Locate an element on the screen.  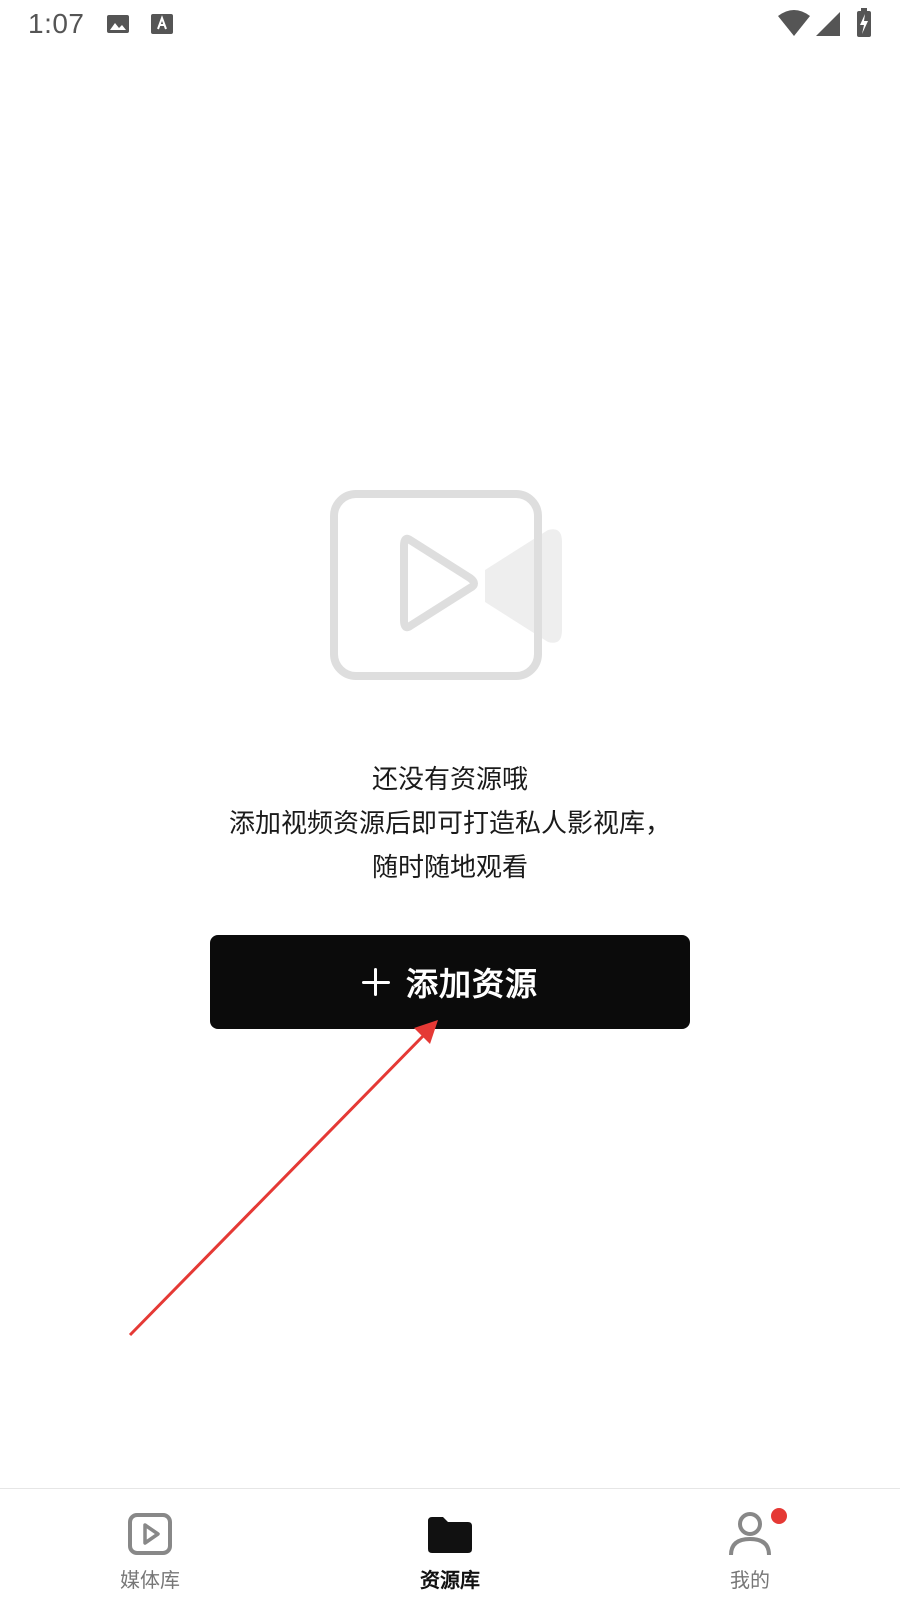
tab-media-library-label: 媒体库 is located at coordinates (150, 1580).